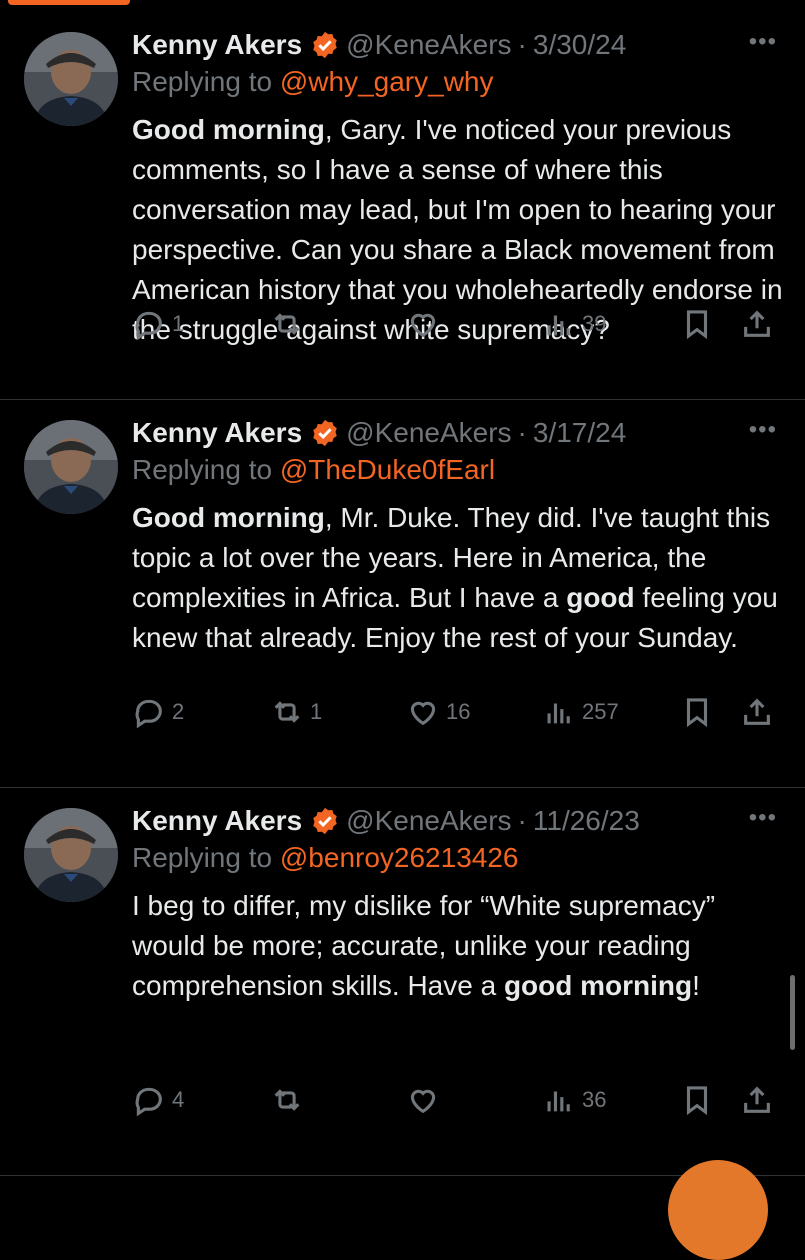 The image size is (805, 1260). Describe the element at coordinates (387, 81) in the screenshot. I see `replying-mention: @why_gary_why` at that location.